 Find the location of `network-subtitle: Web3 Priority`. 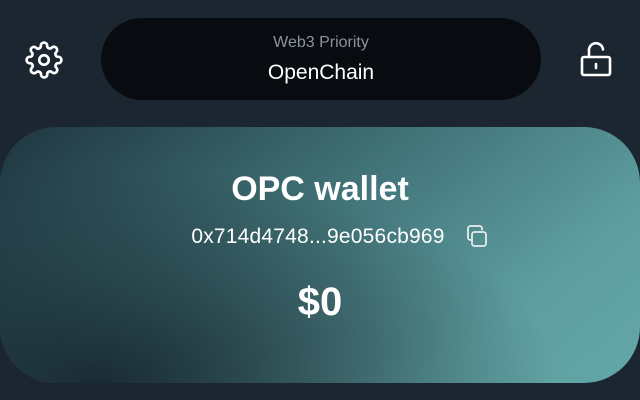

network-subtitle: Web3 Priority is located at coordinates (321, 42).